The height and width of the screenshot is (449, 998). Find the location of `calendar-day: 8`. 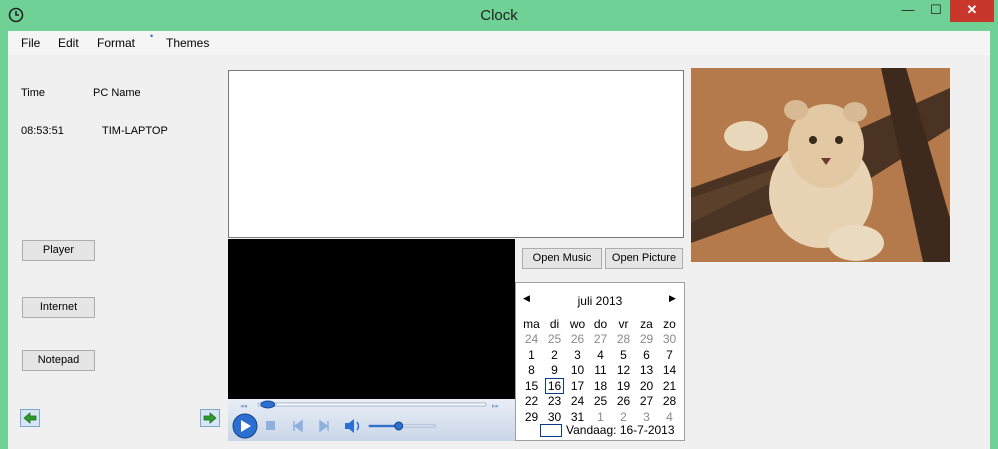

calendar-day: 8 is located at coordinates (531, 371).